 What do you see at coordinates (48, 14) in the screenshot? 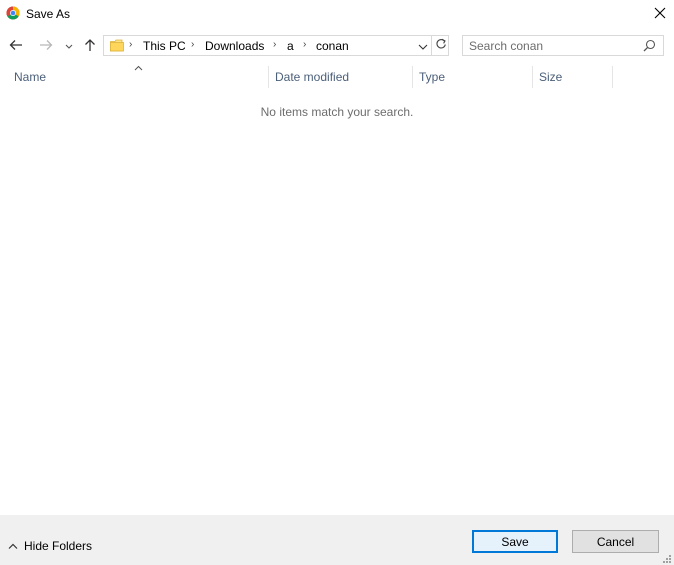
I see `window-title: Save As` at bounding box center [48, 14].